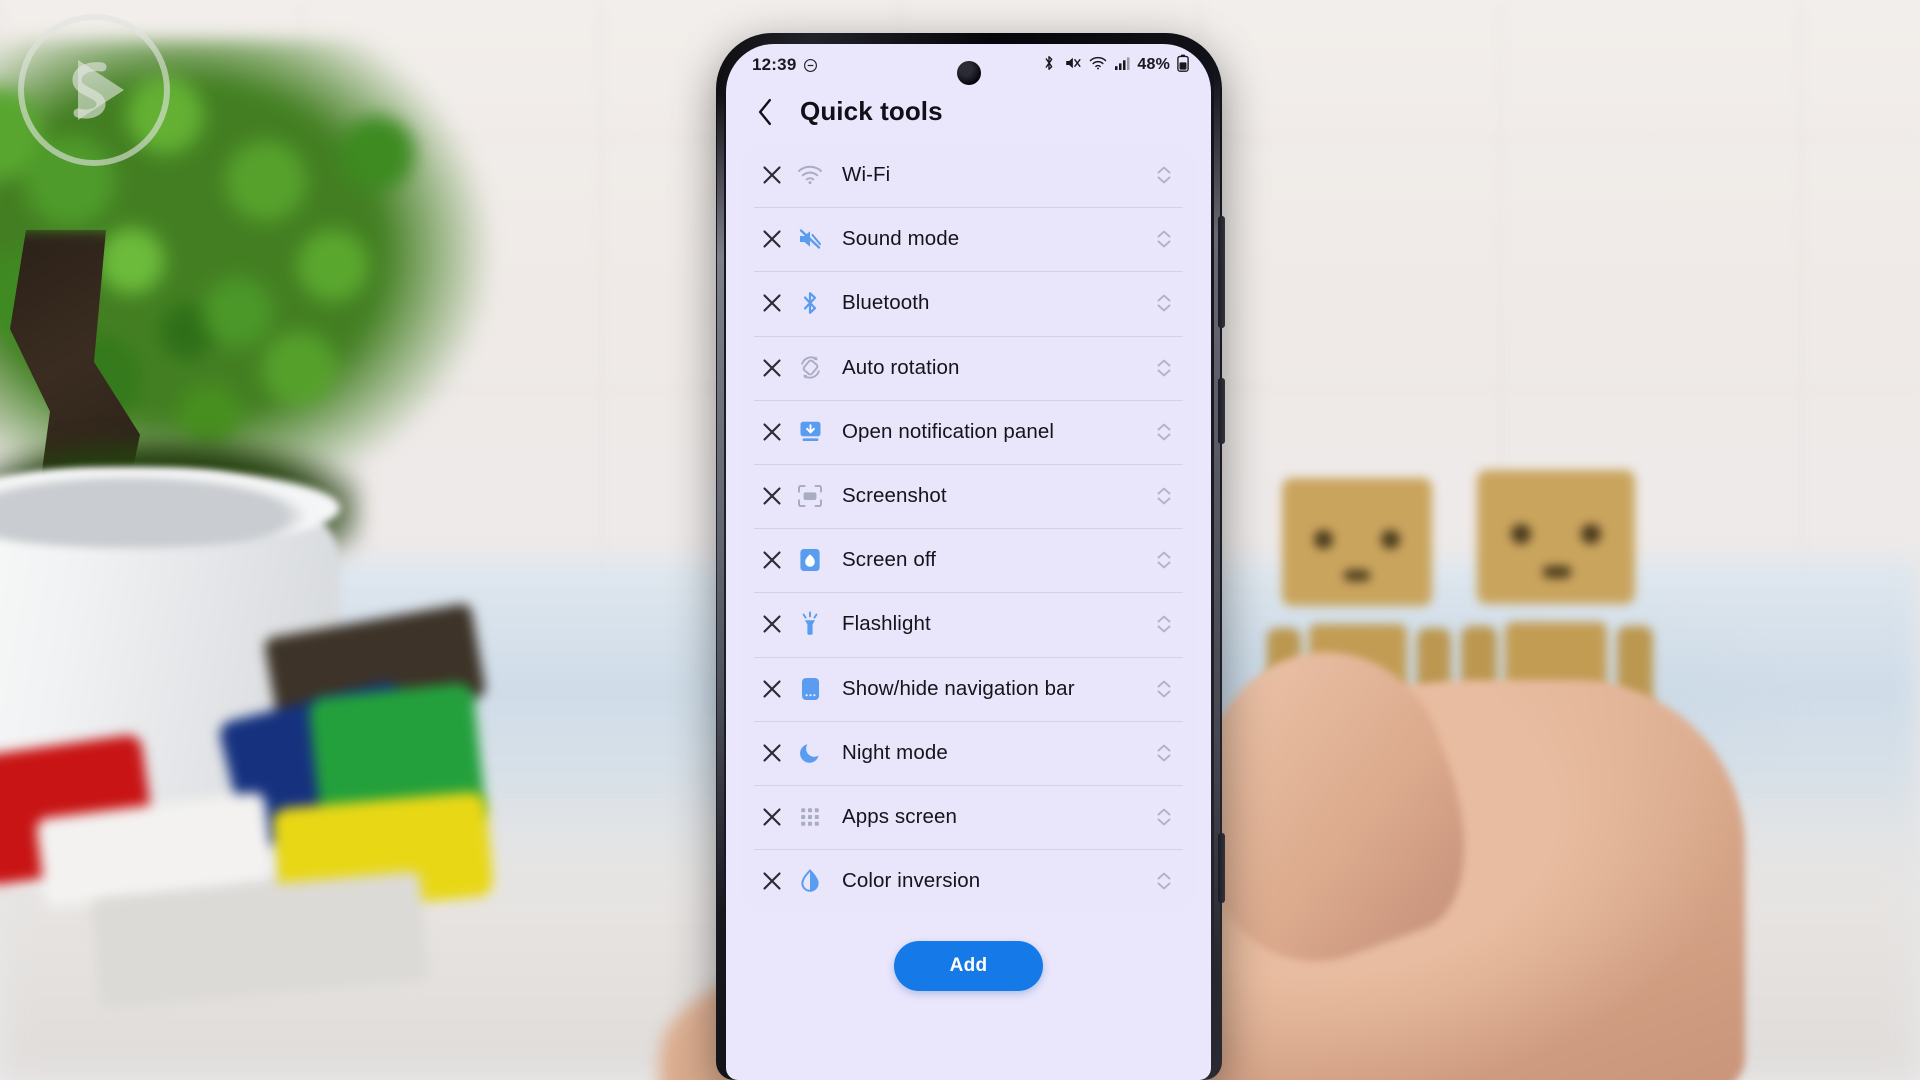 The image size is (1920, 1080). I want to click on table-row: Show/hide navigation bar, so click(968, 688).